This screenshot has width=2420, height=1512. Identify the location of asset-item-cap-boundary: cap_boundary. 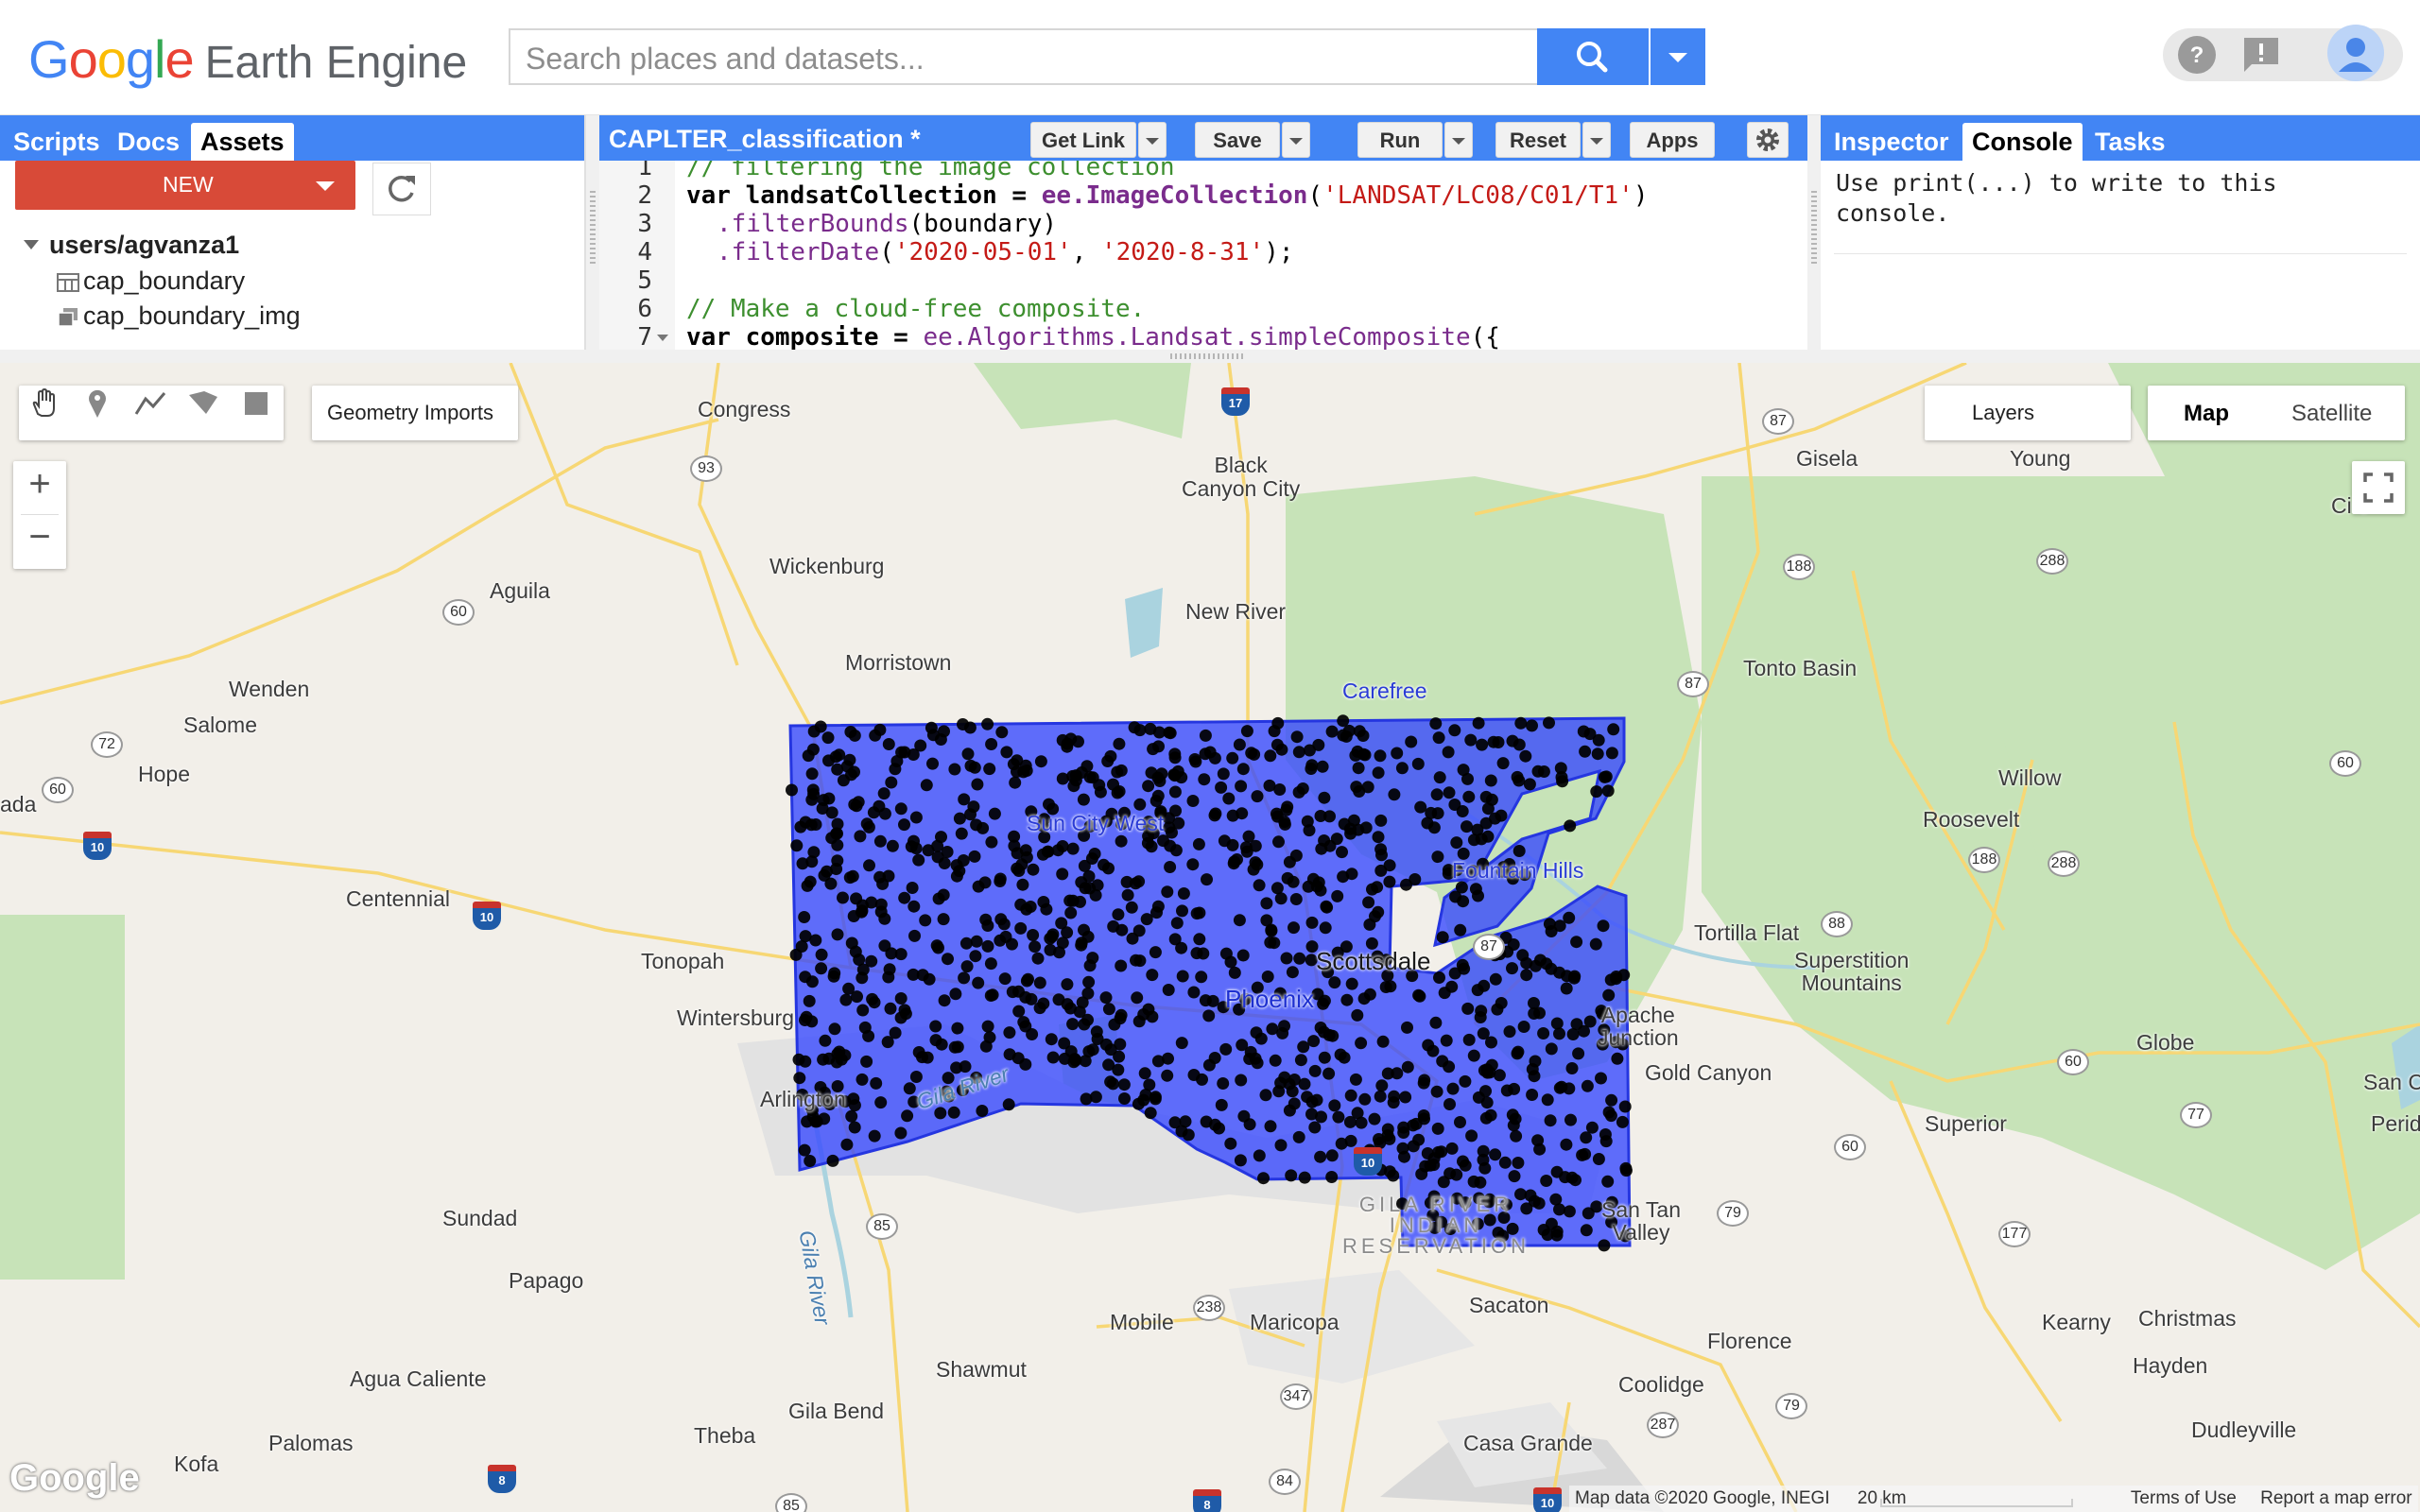
(164, 281).